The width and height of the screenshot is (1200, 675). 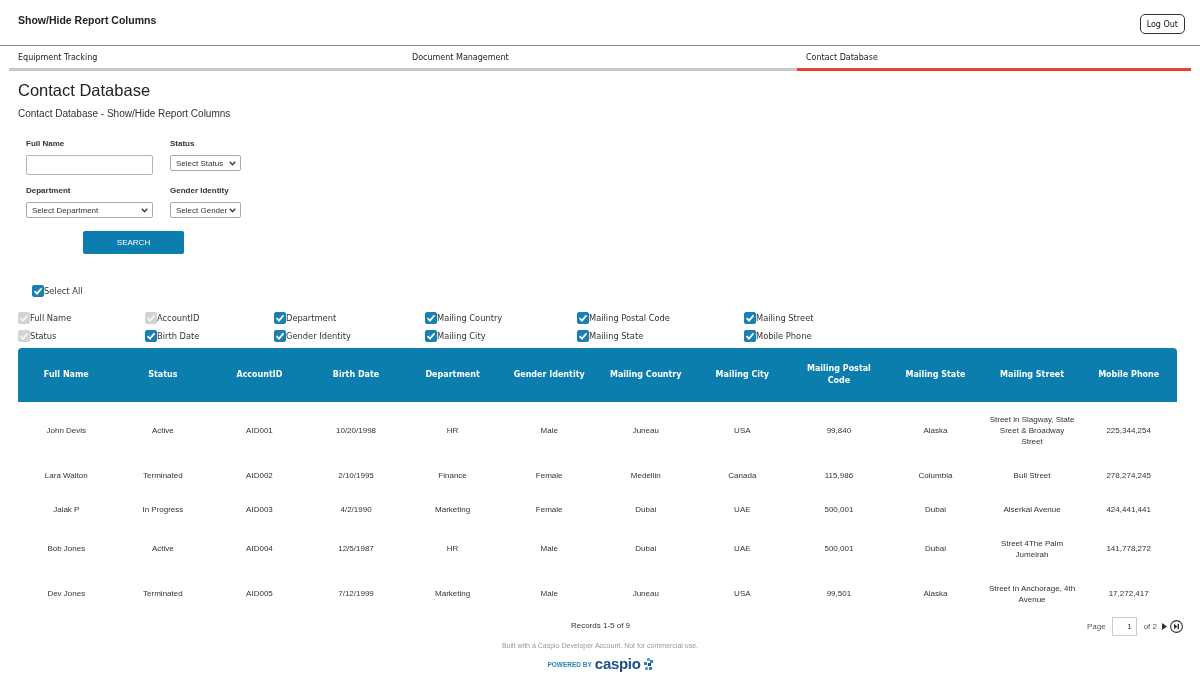 What do you see at coordinates (89, 165) in the screenshot?
I see `input-field` at bounding box center [89, 165].